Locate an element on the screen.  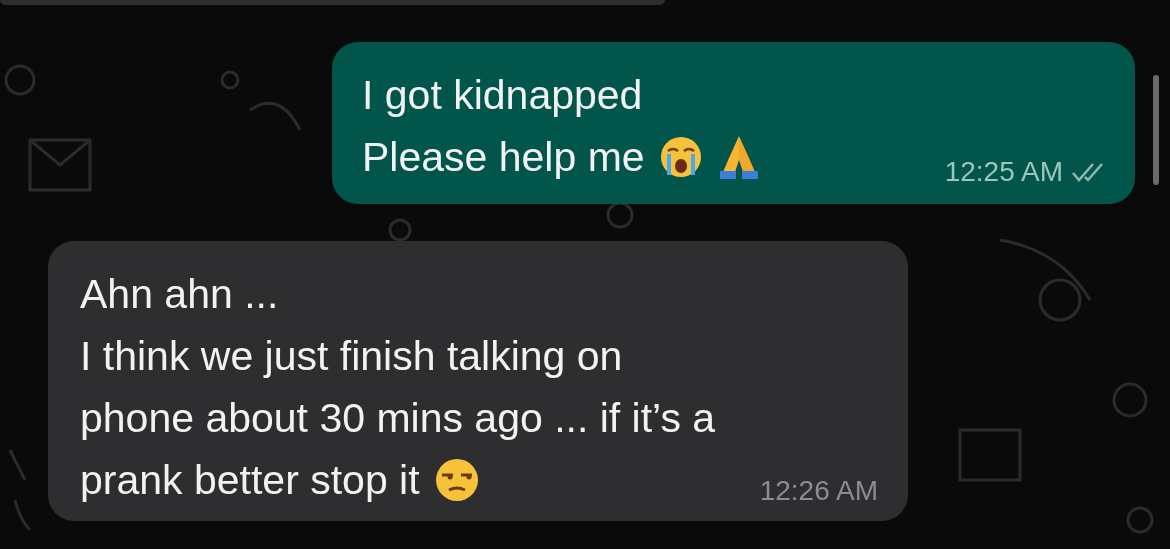
message-time: 12:25 AM is located at coordinates (1003, 172).